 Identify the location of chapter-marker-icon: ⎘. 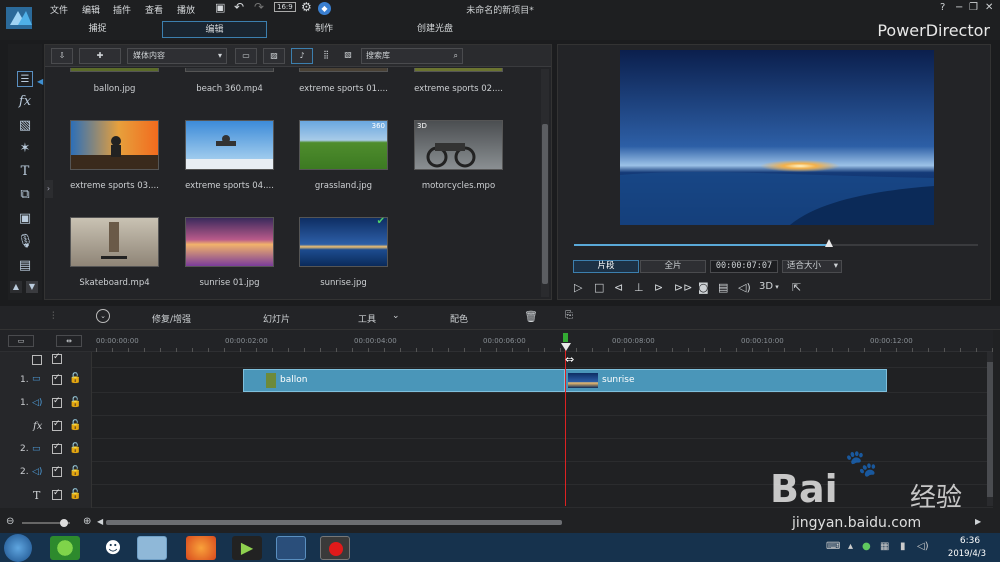
(569, 315).